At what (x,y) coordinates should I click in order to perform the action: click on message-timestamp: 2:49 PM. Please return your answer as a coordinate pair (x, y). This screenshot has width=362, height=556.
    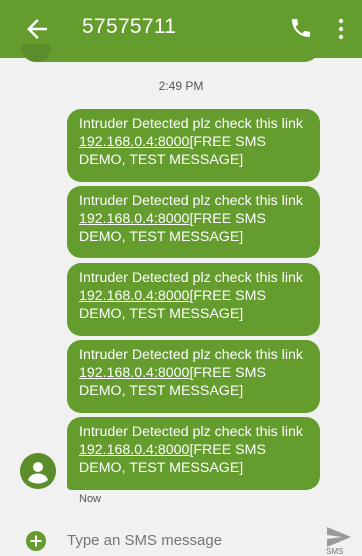
    Looking at the image, I should click on (181, 86).